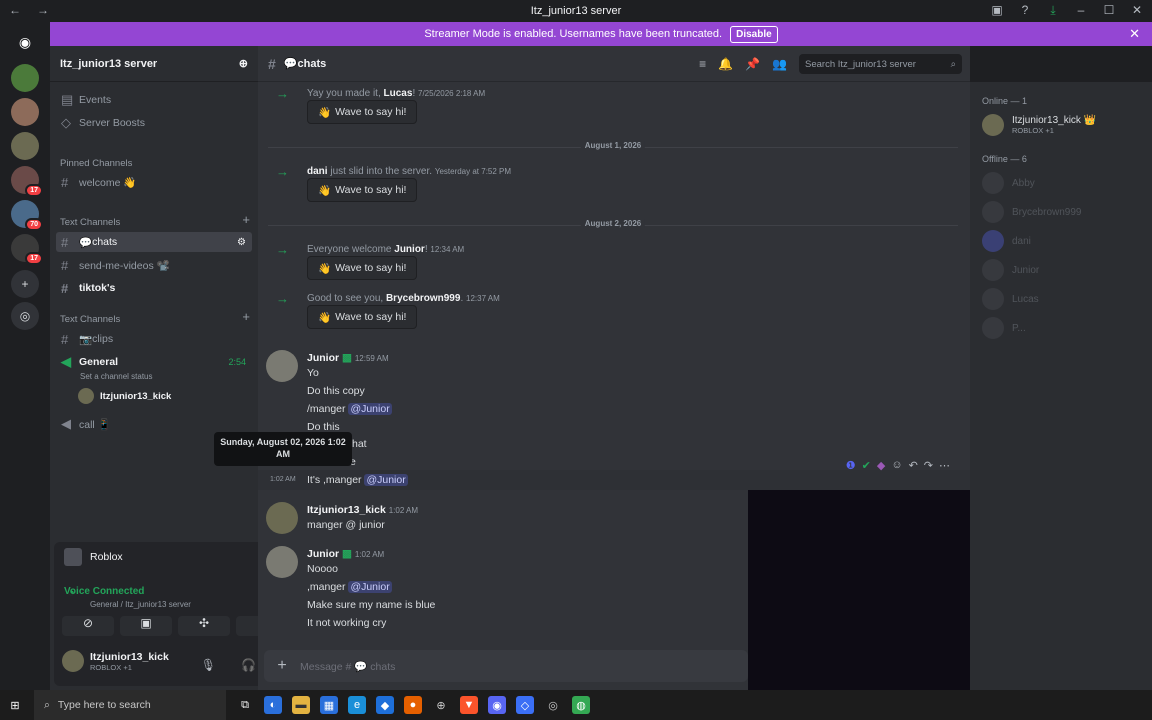 The height and width of the screenshot is (720, 1152). What do you see at coordinates (25, 42) in the screenshot?
I see `discord-home-icon: ◉` at bounding box center [25, 42].